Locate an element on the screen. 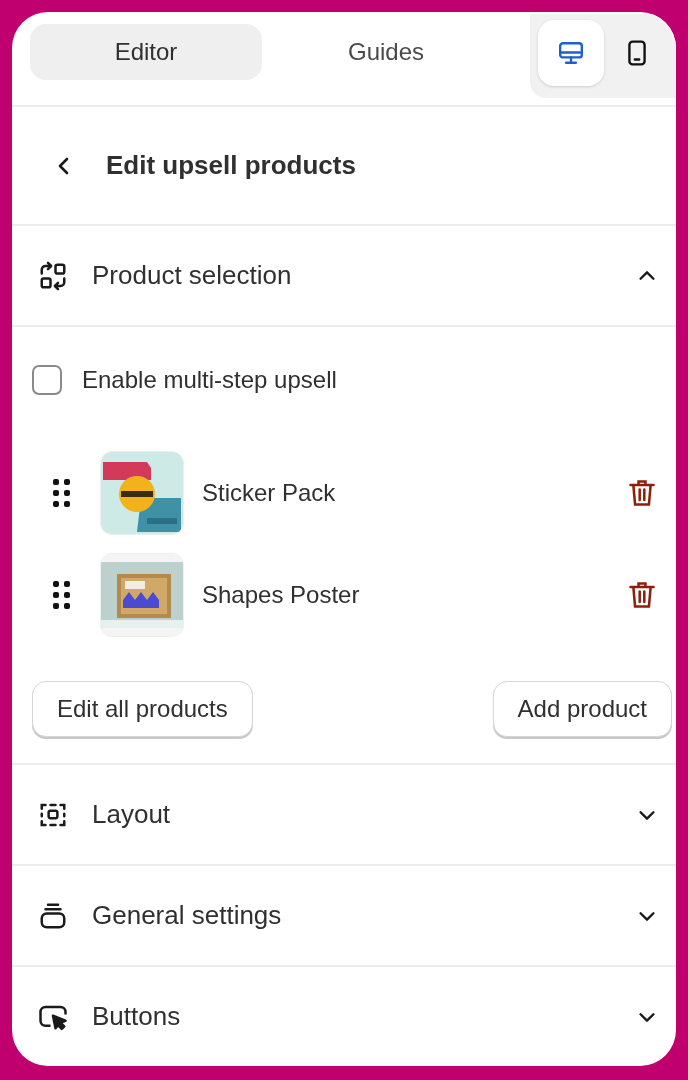 This screenshot has height=1080, width=688. product-name: Shapes Poster is located at coordinates (281, 595).